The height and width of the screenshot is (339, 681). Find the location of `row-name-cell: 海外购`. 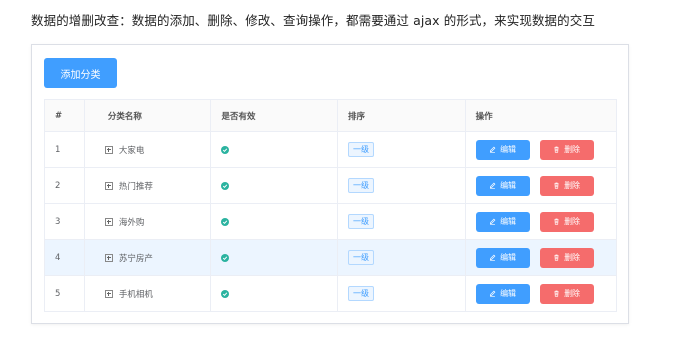

row-name-cell: 海外购 is located at coordinates (148, 221).